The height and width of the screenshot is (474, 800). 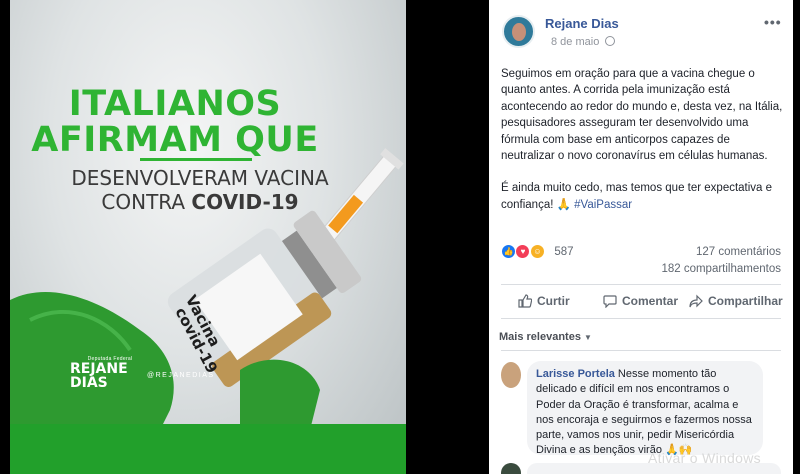 I want to click on comment-button: Comentar, so click(x=641, y=301).